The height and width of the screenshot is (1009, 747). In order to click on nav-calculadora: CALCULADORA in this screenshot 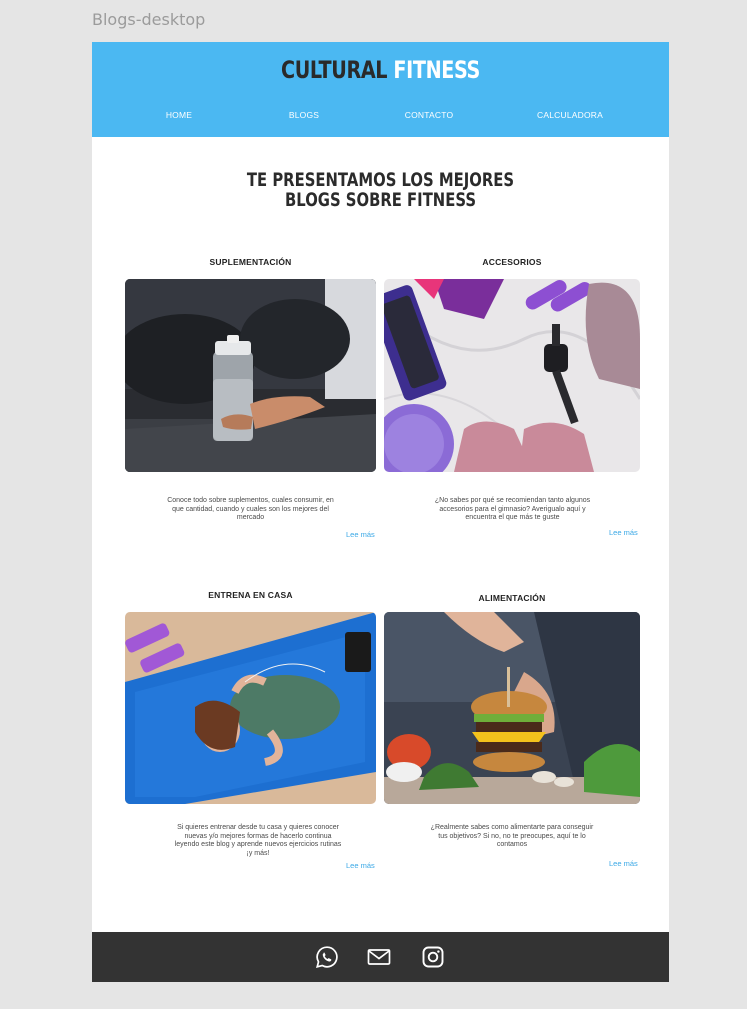, I will do `click(570, 115)`.